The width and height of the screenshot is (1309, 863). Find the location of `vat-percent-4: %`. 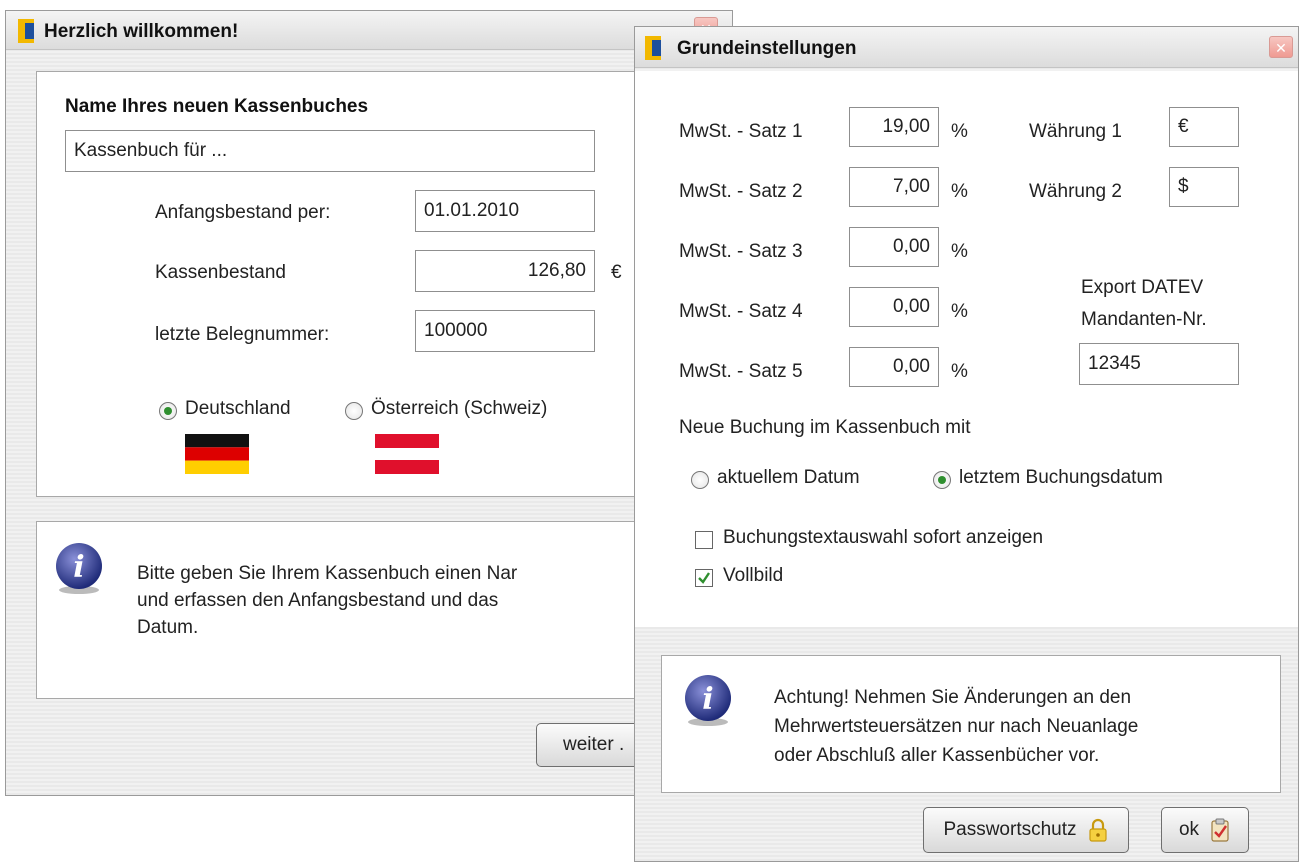

vat-percent-4: % is located at coordinates (959, 311).